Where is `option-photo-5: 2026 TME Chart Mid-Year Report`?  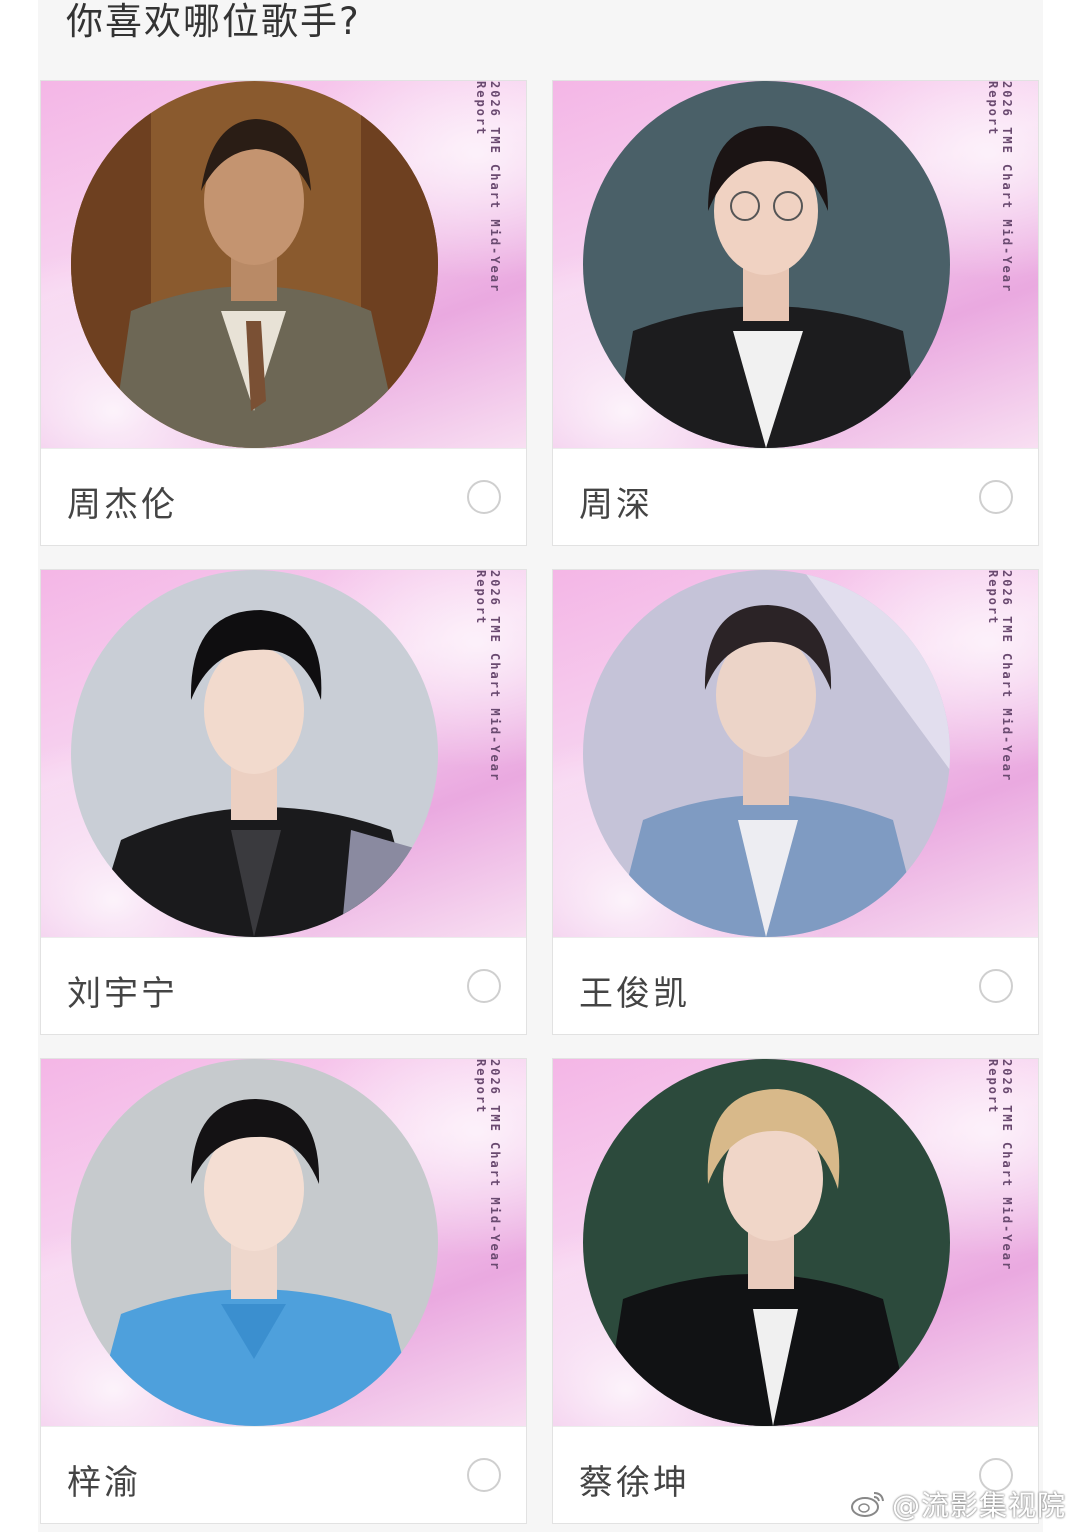
option-photo-5: 2026 TME Chart Mid-Year Report is located at coordinates (283, 1242).